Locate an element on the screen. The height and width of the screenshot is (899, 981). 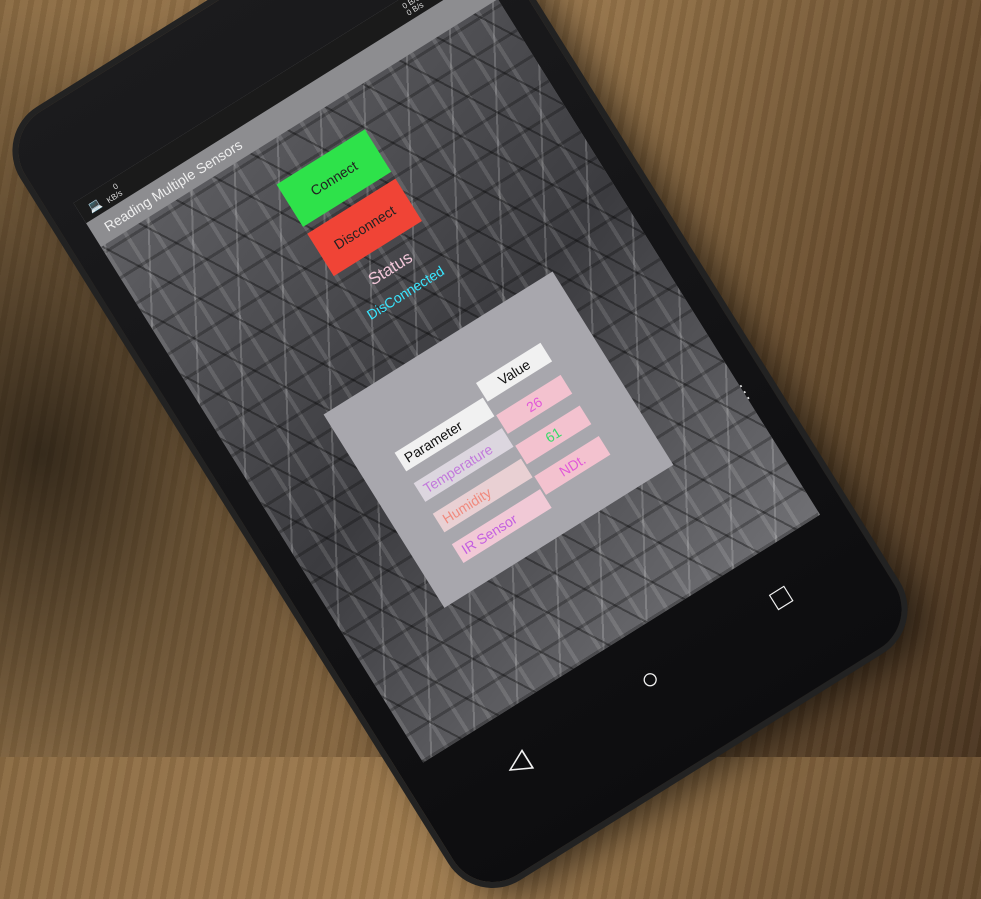
laptop-icon: 💻 is located at coordinates (94, 205).